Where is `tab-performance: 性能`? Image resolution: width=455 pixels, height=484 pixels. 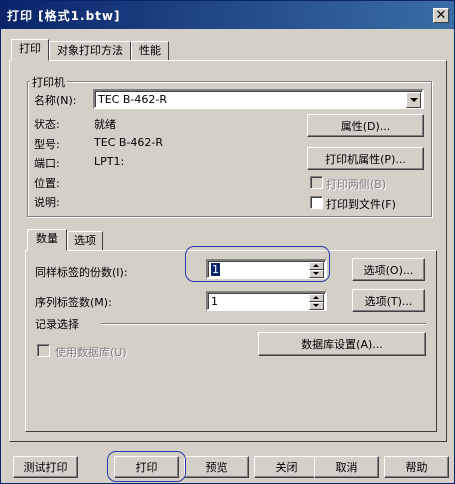 tab-performance: 性能 is located at coordinates (150, 51).